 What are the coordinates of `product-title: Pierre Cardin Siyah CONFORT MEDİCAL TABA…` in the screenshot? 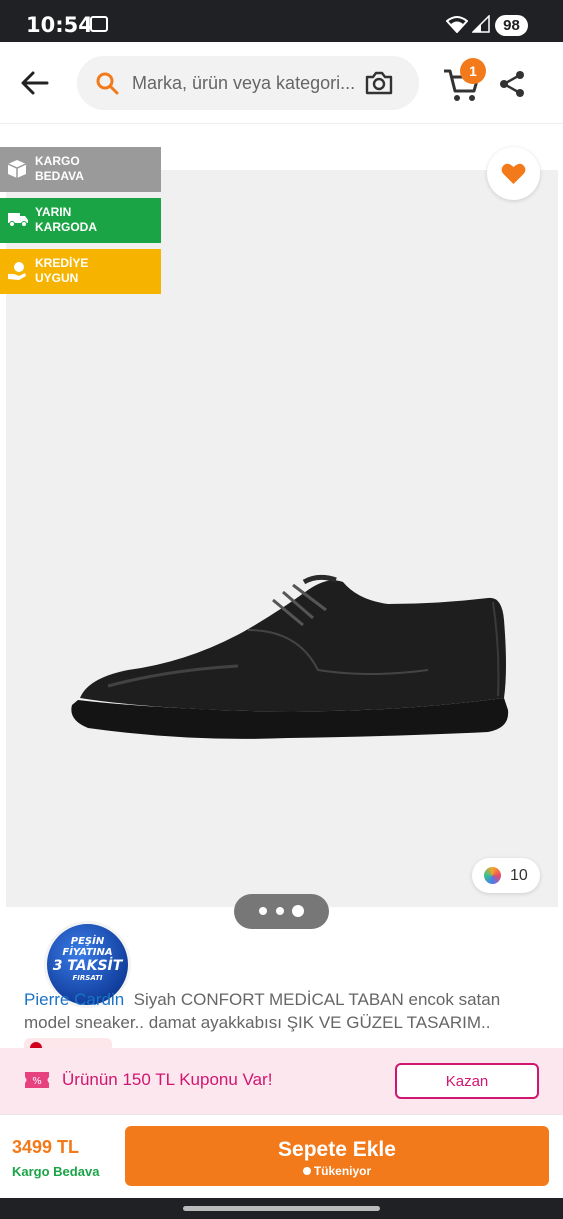 It's located at (284, 1011).